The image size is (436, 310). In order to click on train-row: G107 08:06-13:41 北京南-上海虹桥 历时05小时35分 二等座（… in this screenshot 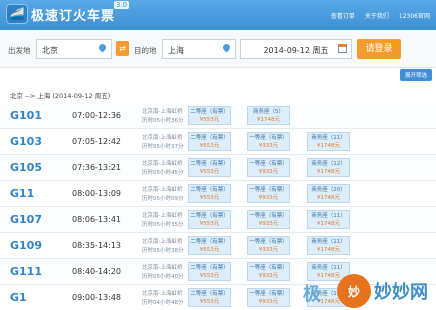, I will do `click(218, 220)`.